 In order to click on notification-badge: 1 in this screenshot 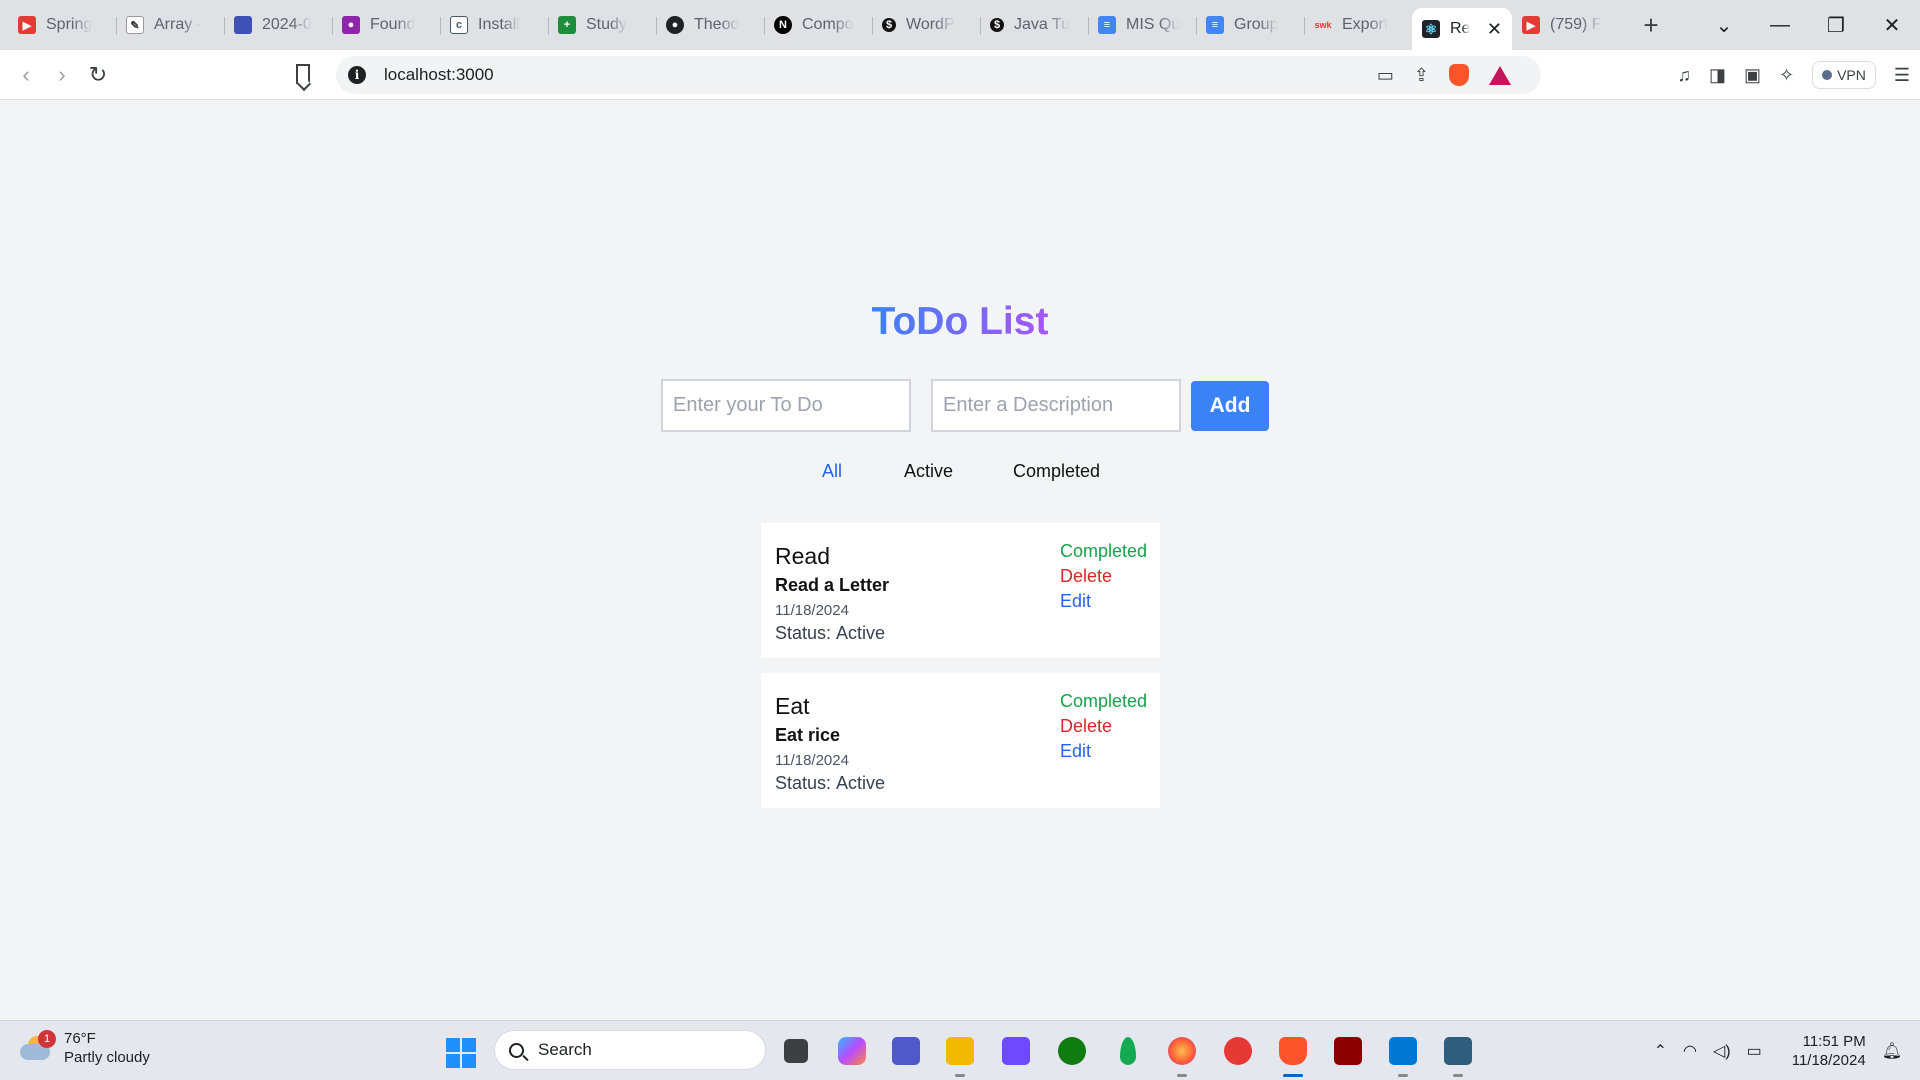, I will do `click(47, 1039)`.